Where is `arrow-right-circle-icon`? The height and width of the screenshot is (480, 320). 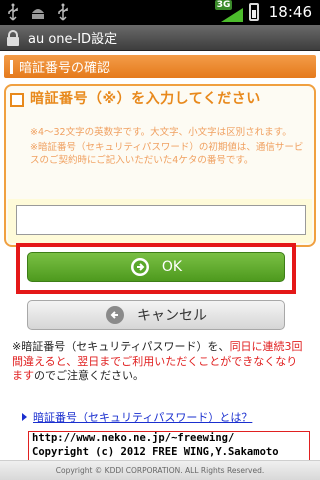
arrow-right-circle-icon is located at coordinates (139, 267).